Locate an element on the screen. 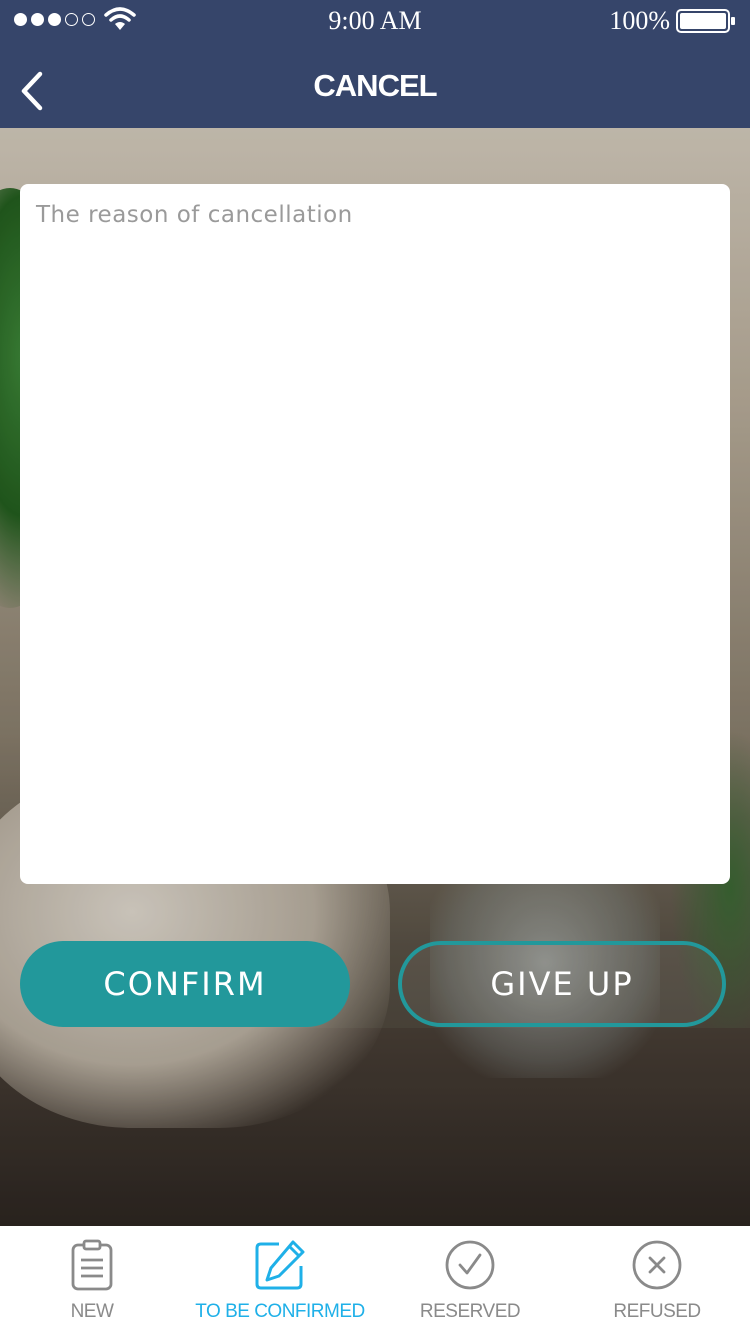 Image resolution: width=750 pixels, height=1334 pixels. edit-icon is located at coordinates (280, 1265).